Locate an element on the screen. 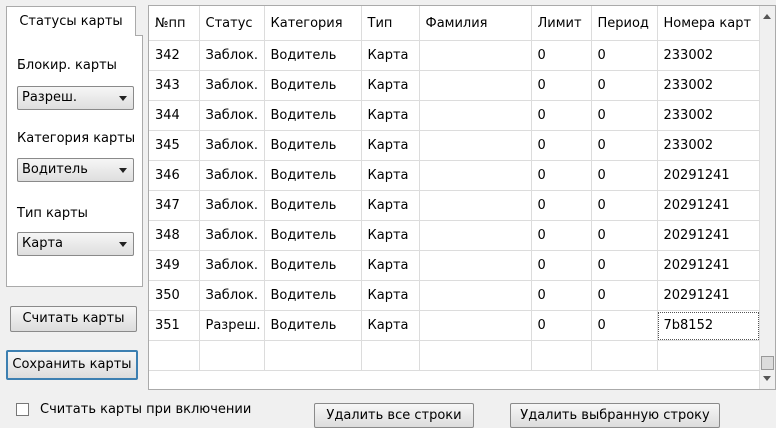 The width and height of the screenshot is (776, 428). scroll-up-icon is located at coordinates (767, 16).